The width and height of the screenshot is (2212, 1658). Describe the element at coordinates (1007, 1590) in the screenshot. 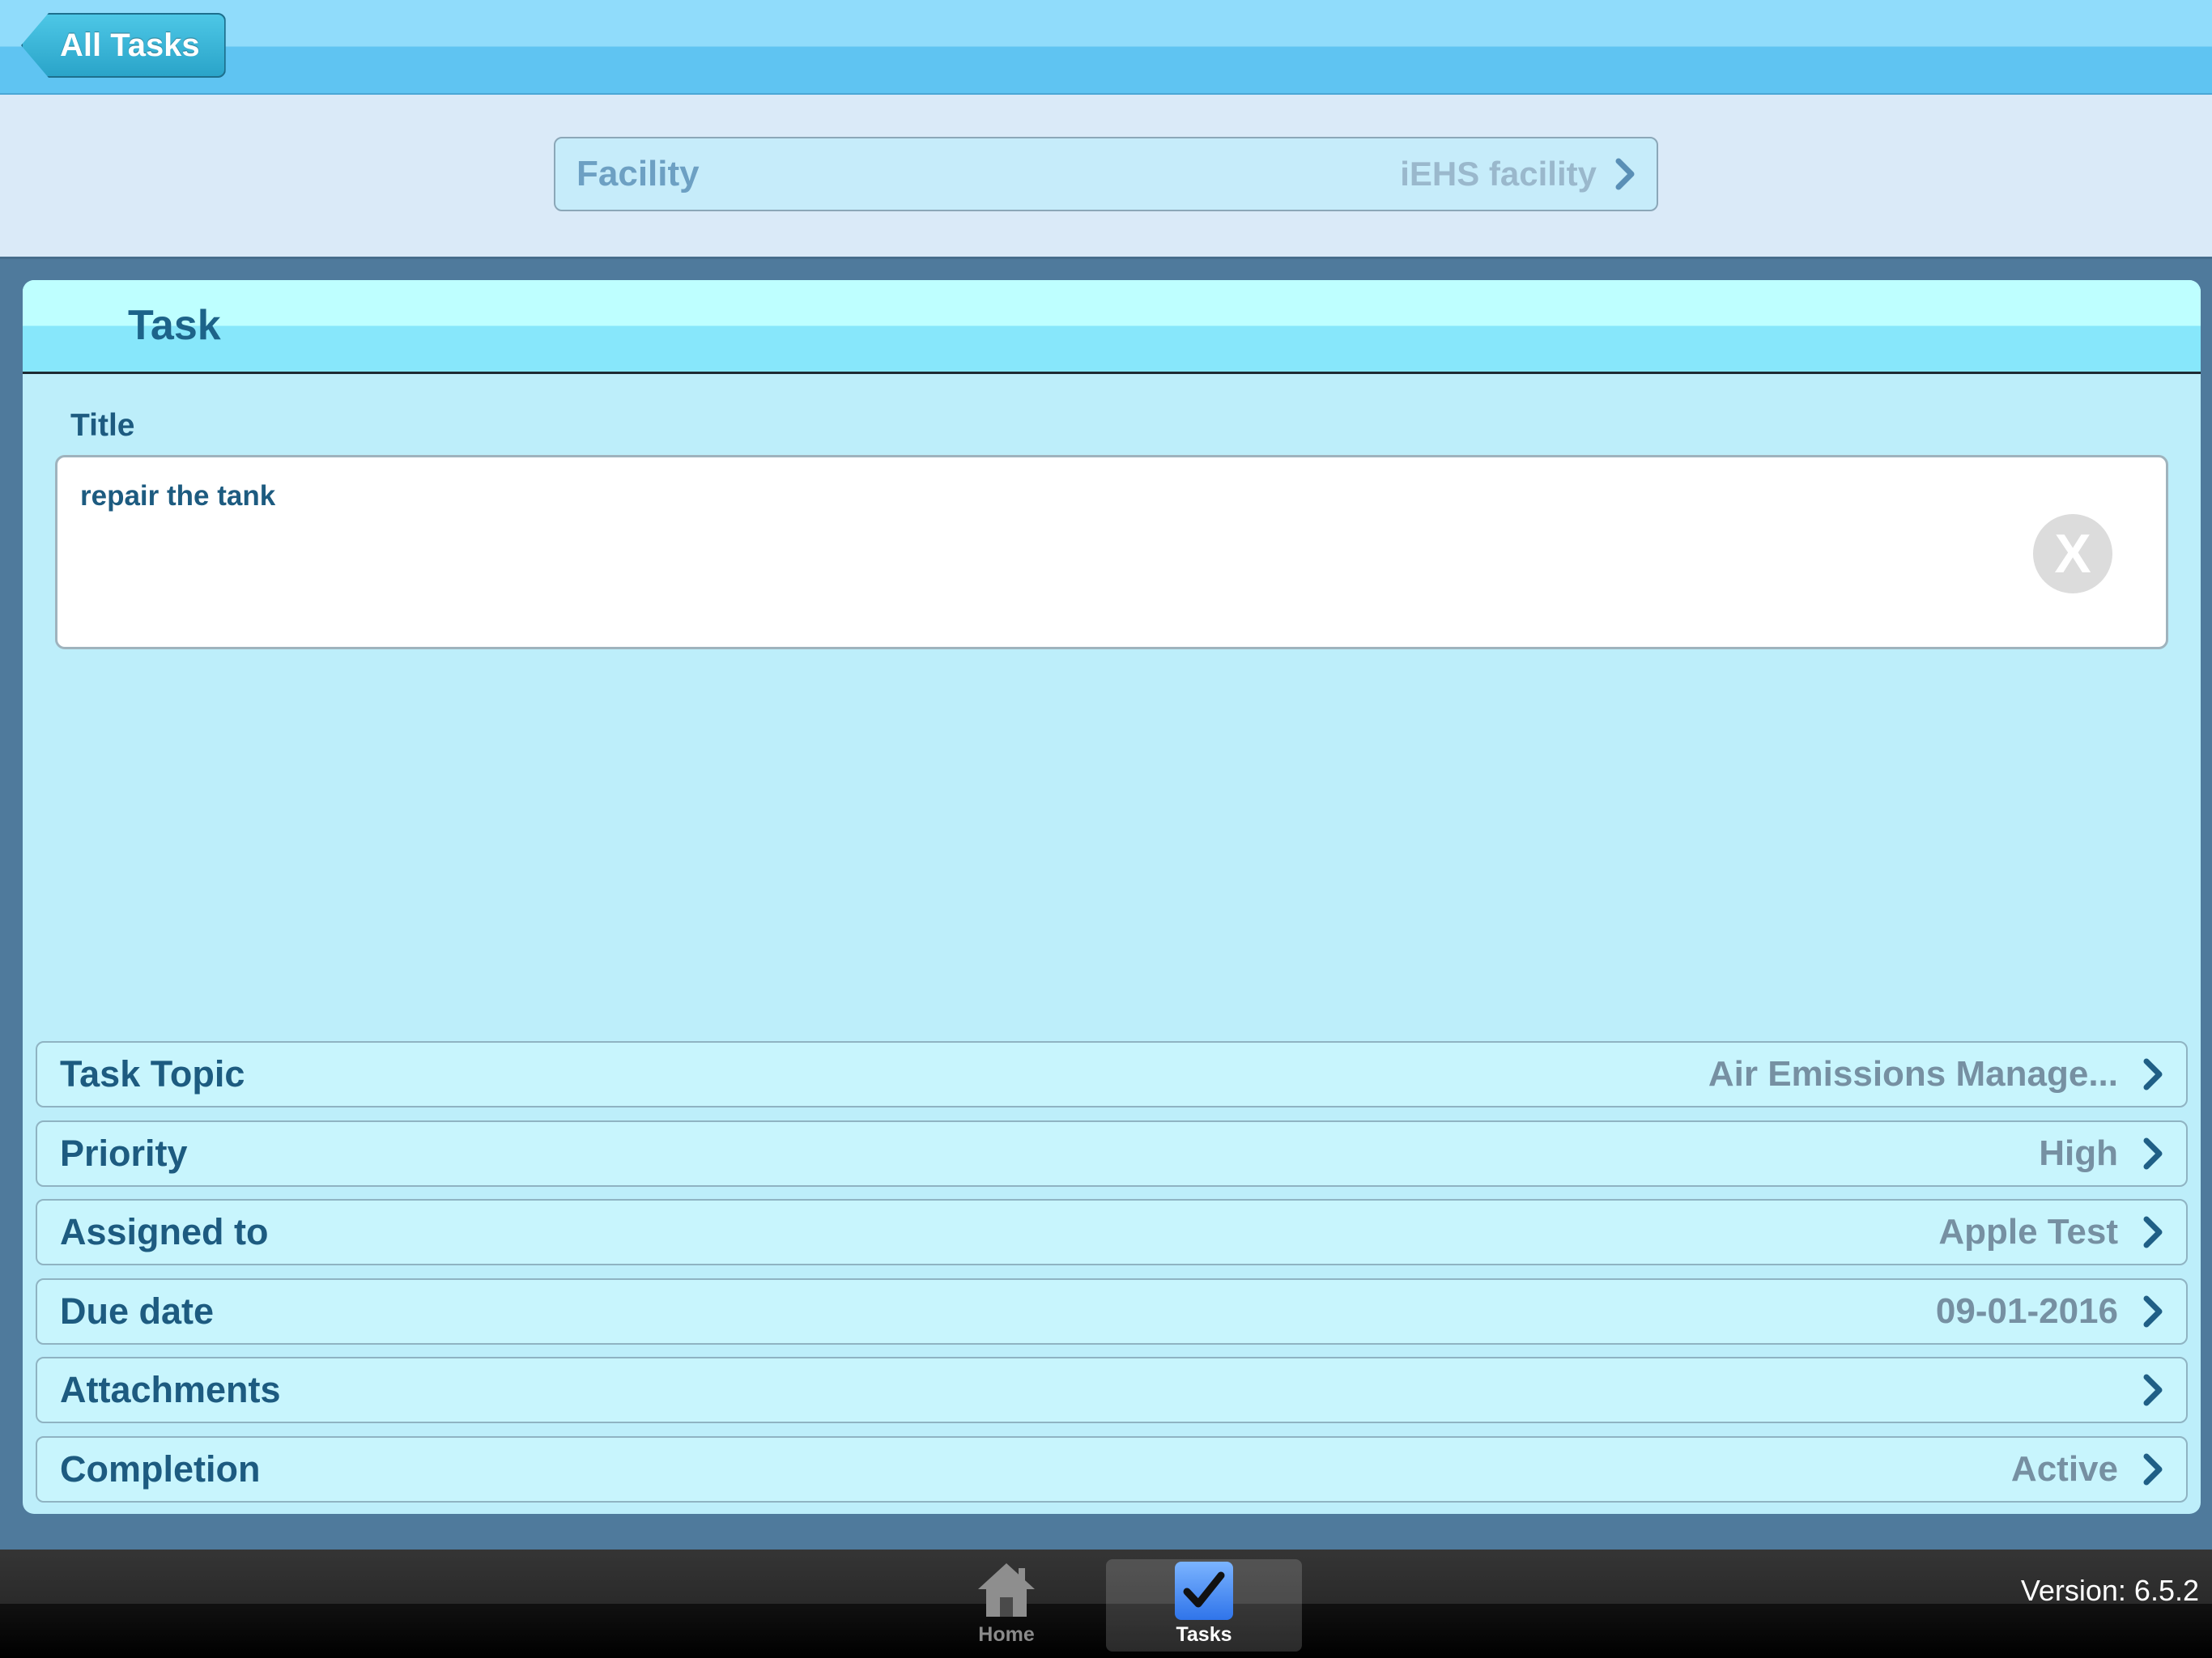

I see `home-icon` at that location.